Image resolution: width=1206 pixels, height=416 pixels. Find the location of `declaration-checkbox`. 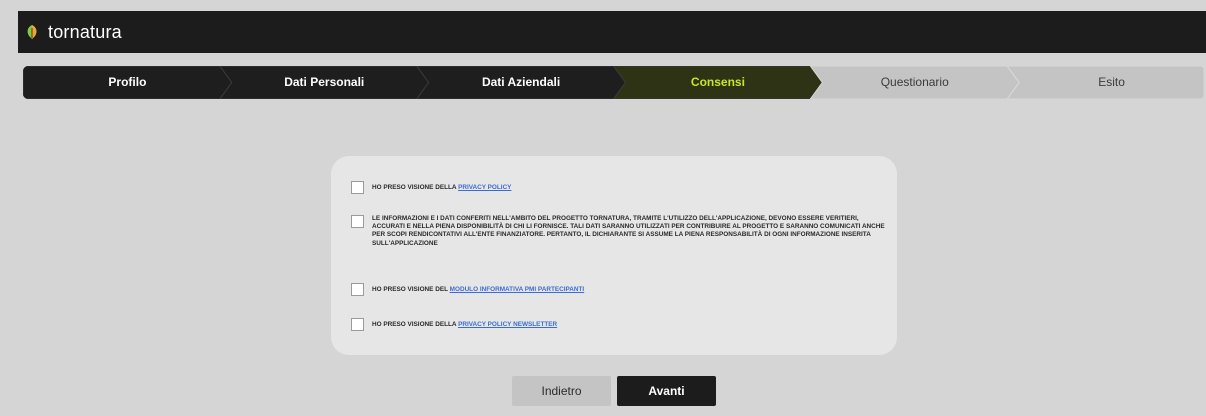

declaration-checkbox is located at coordinates (357, 221).